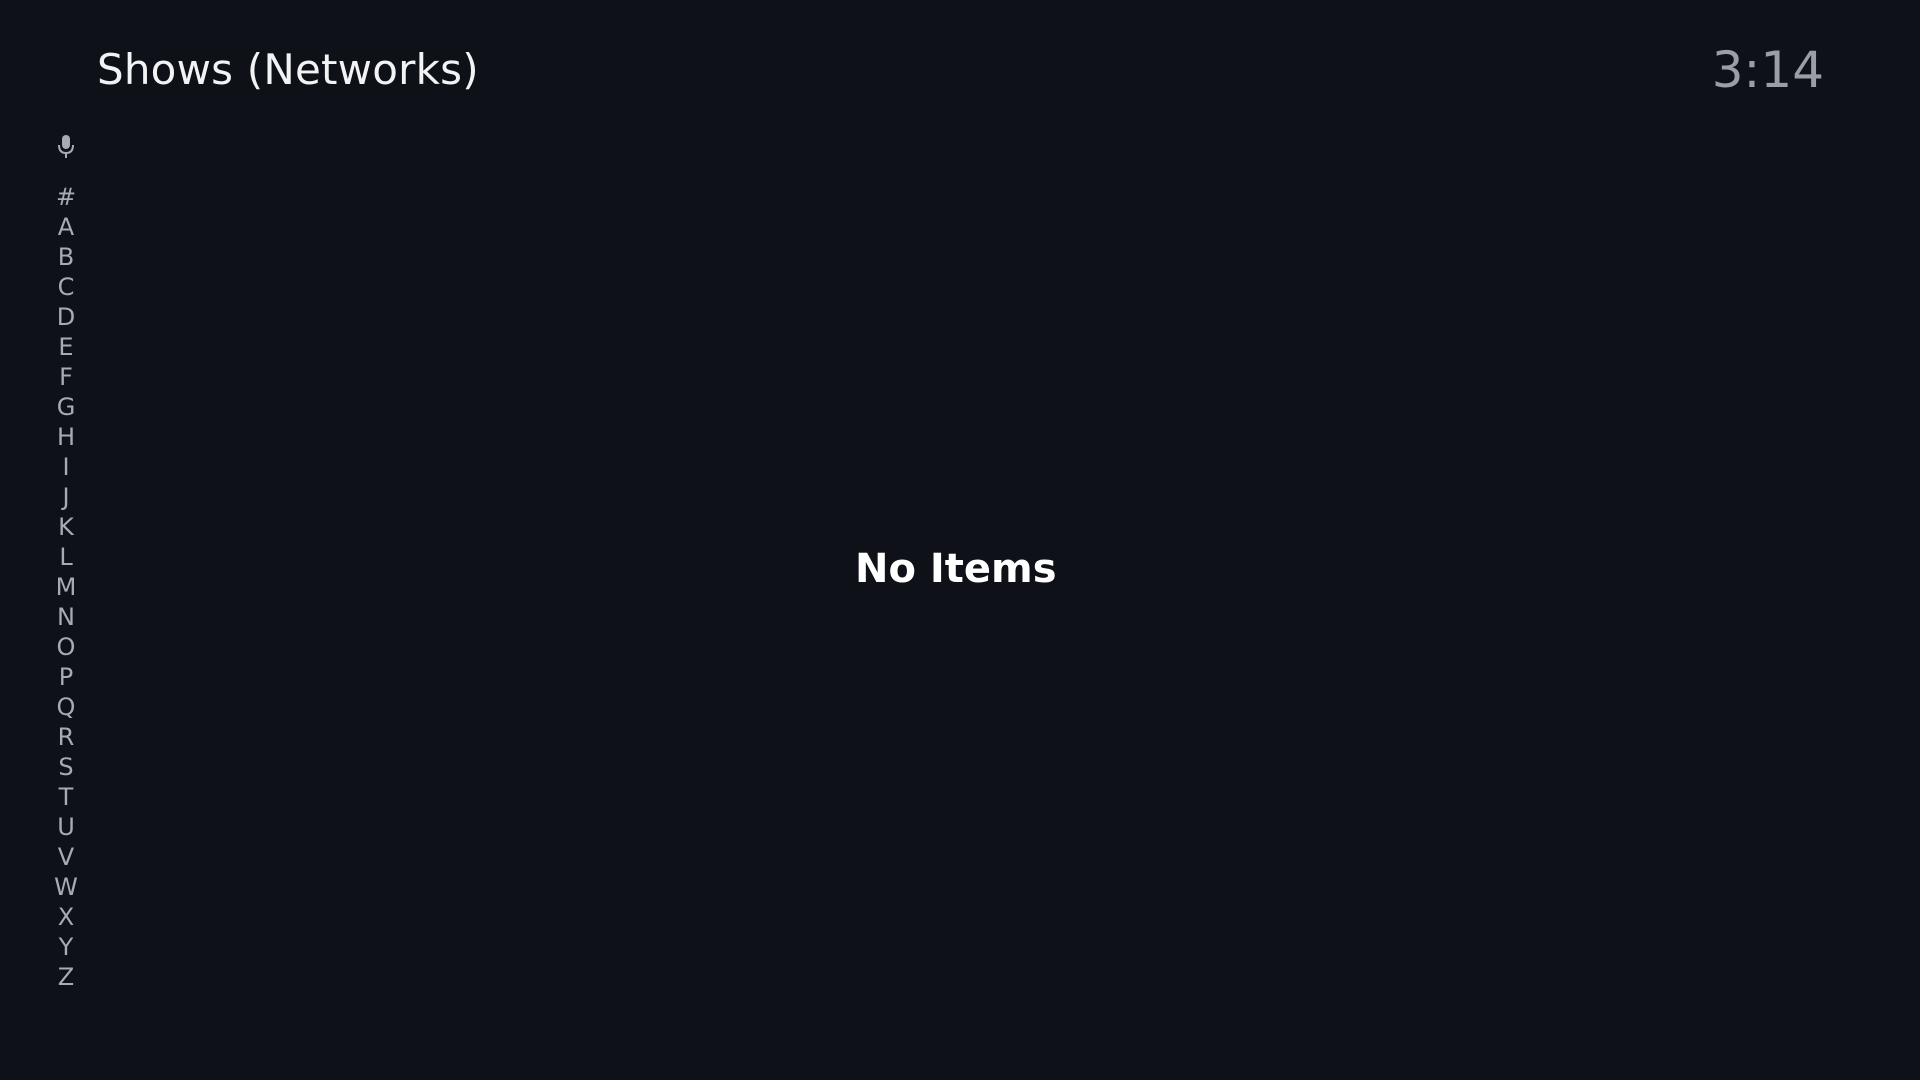  I want to click on alphabet-letter-hash: #, so click(66, 197).